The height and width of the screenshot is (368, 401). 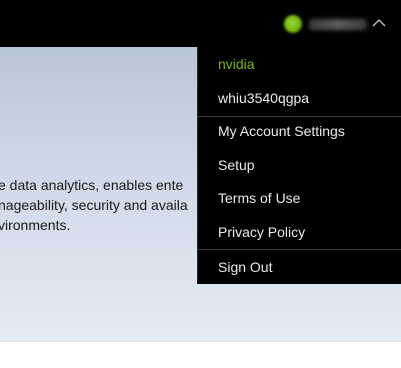 I want to click on menu-item-terms-of-use: Terms of Use, so click(x=259, y=198).